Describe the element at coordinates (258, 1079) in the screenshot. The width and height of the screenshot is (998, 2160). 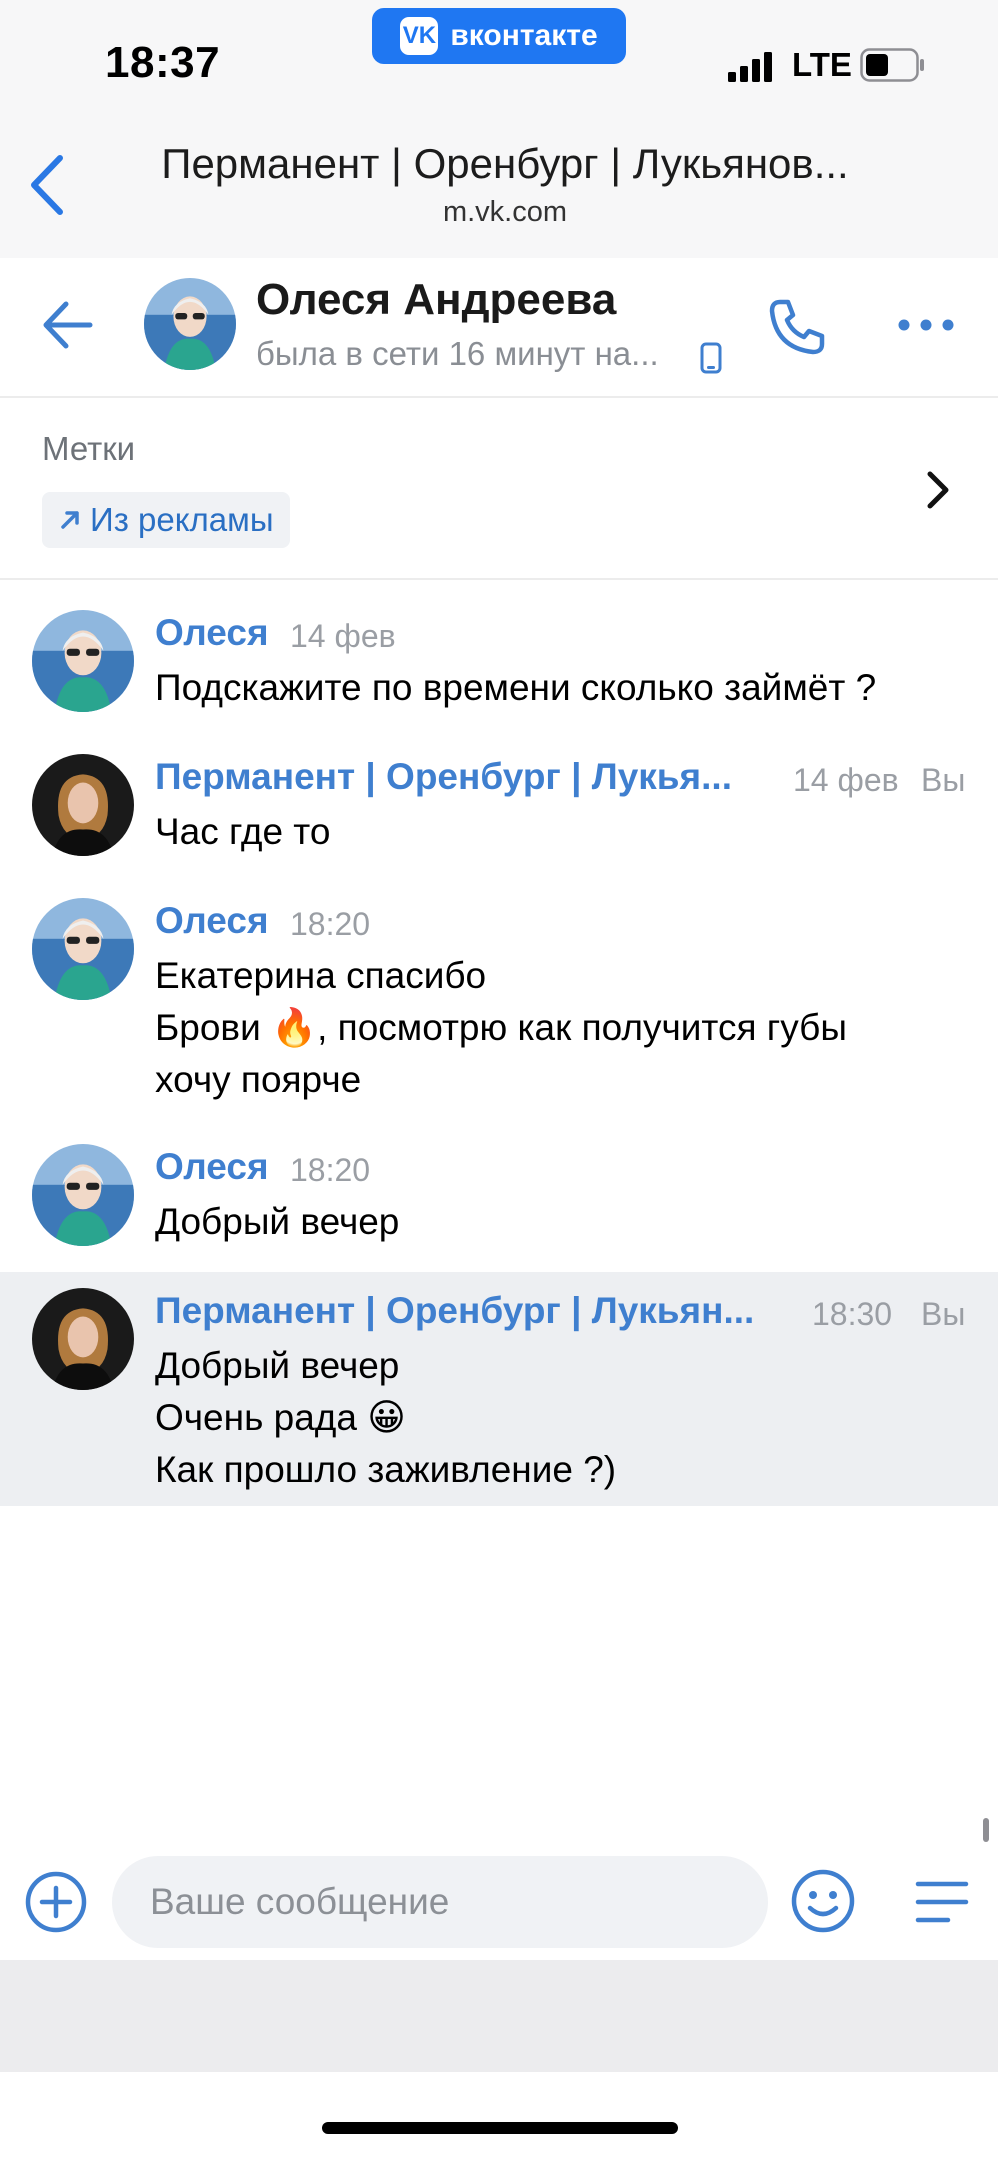
I see `message-text-line: хочу поярче` at that location.